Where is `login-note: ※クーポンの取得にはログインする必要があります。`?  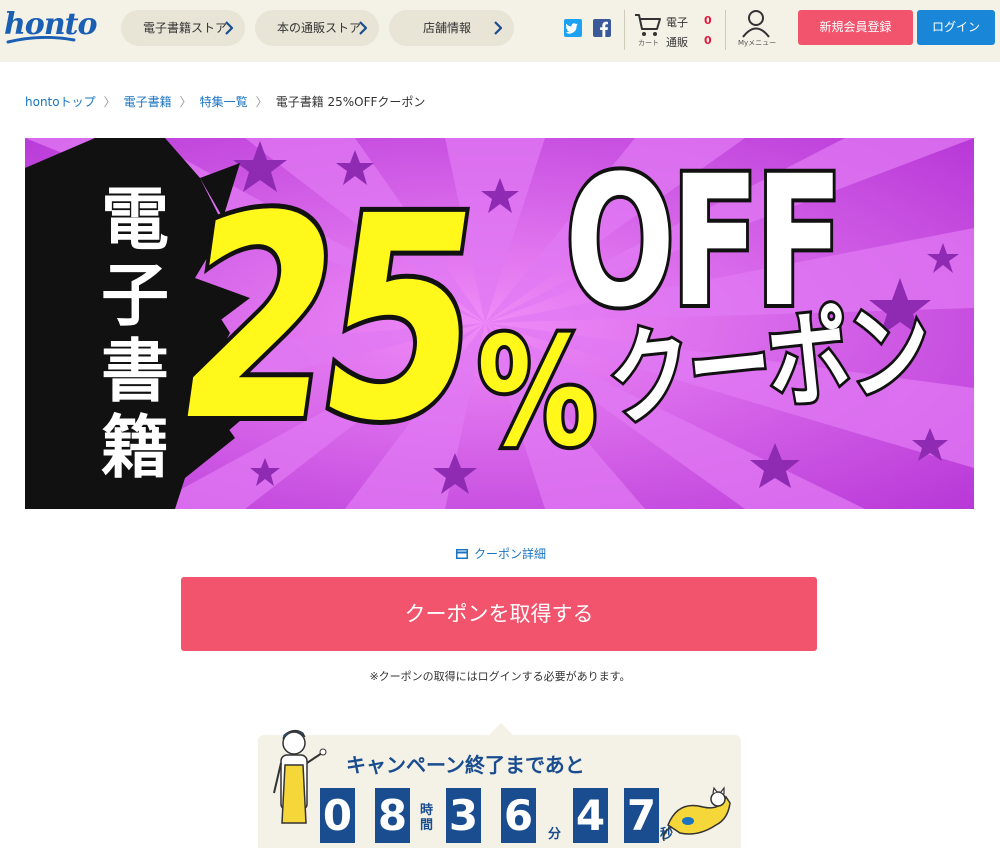
login-note: ※クーポンの取得にはログインする必要があります。 is located at coordinates (500, 676).